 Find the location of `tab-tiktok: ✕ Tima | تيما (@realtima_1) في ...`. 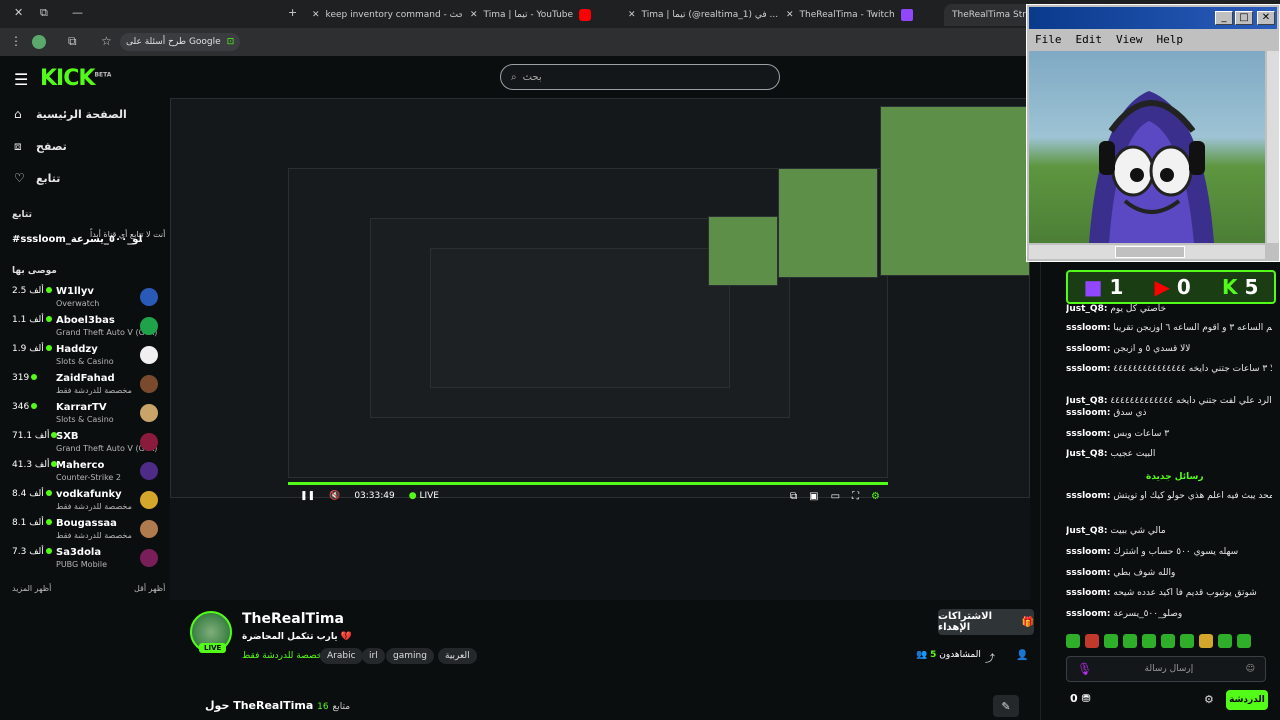

tab-tiktok: ✕ Tima | تيما (@realtima_1) في ... is located at coordinates (703, 15).